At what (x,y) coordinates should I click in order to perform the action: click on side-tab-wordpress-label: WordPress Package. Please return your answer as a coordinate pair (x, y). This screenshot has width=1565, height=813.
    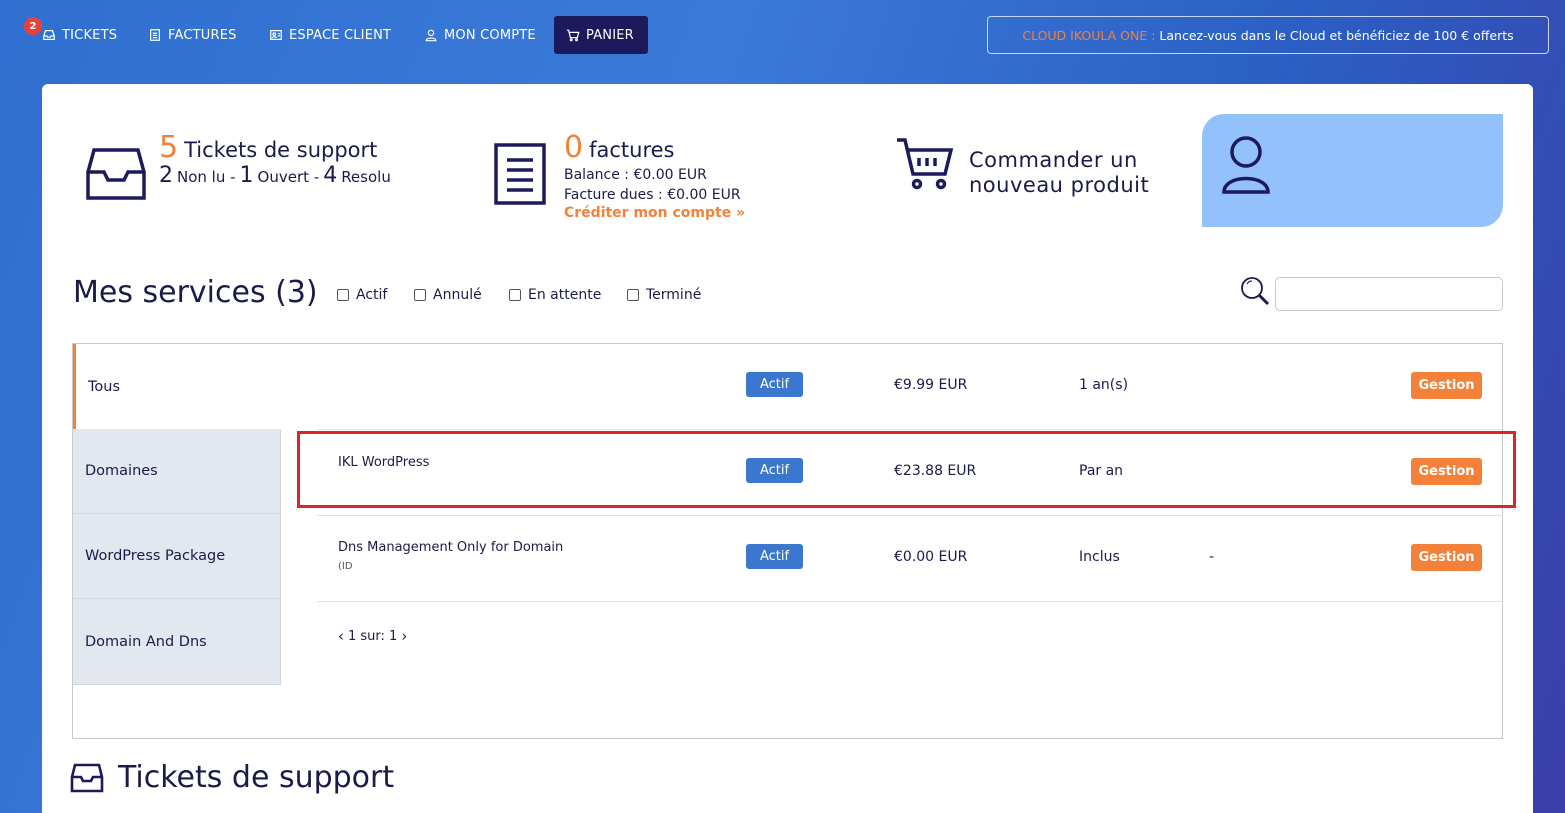
    Looking at the image, I should click on (155, 556).